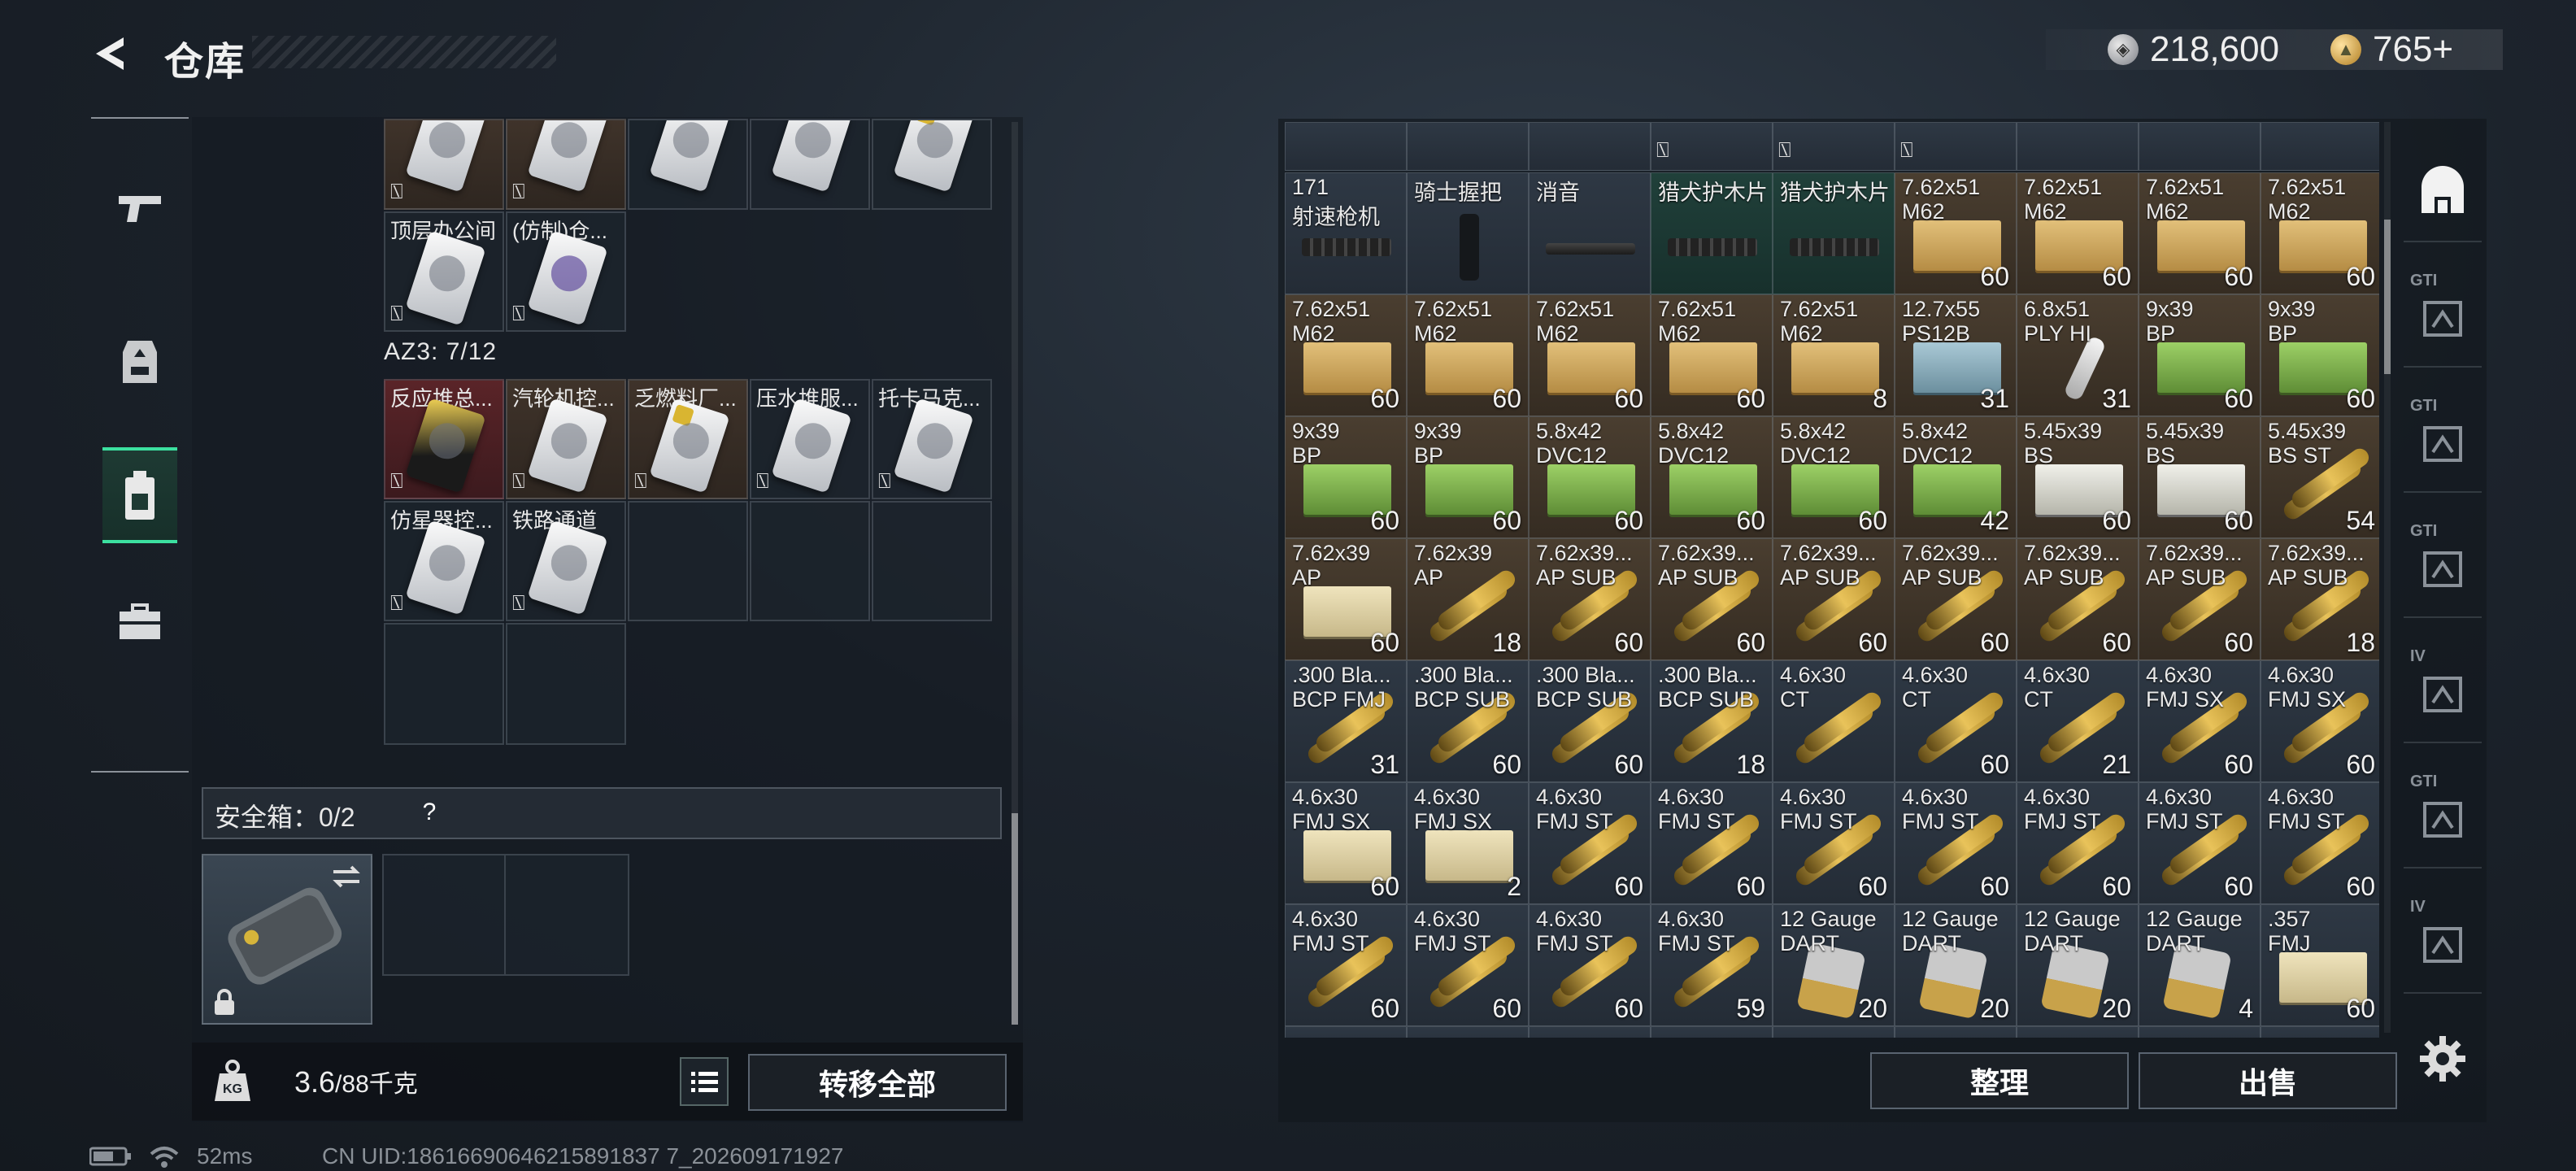 Image resolution: width=2576 pixels, height=1171 pixels. I want to click on inventory-slot: 4.6x30 FMJ SX 2, so click(1468, 843).